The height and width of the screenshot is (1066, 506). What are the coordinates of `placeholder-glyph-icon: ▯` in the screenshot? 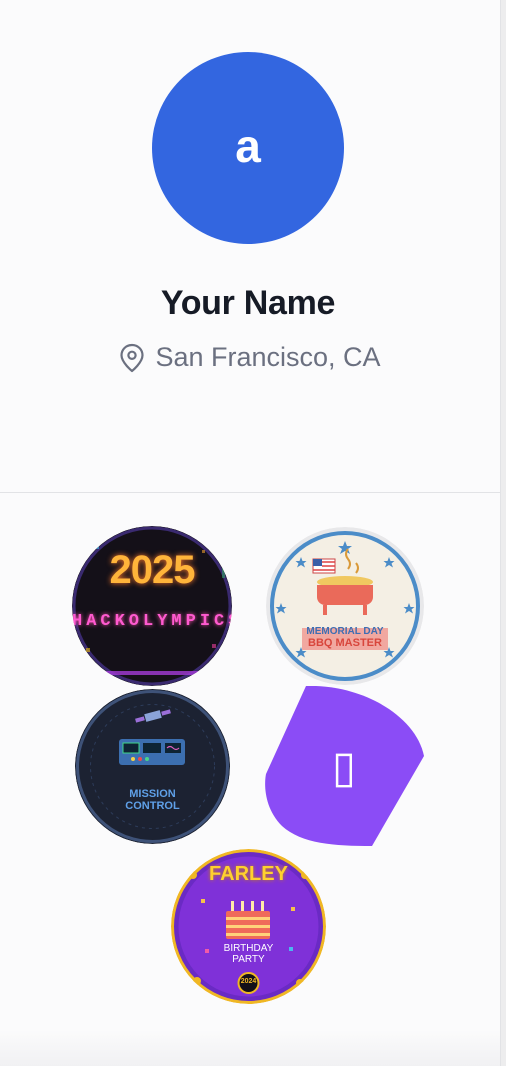 It's located at (344, 767).